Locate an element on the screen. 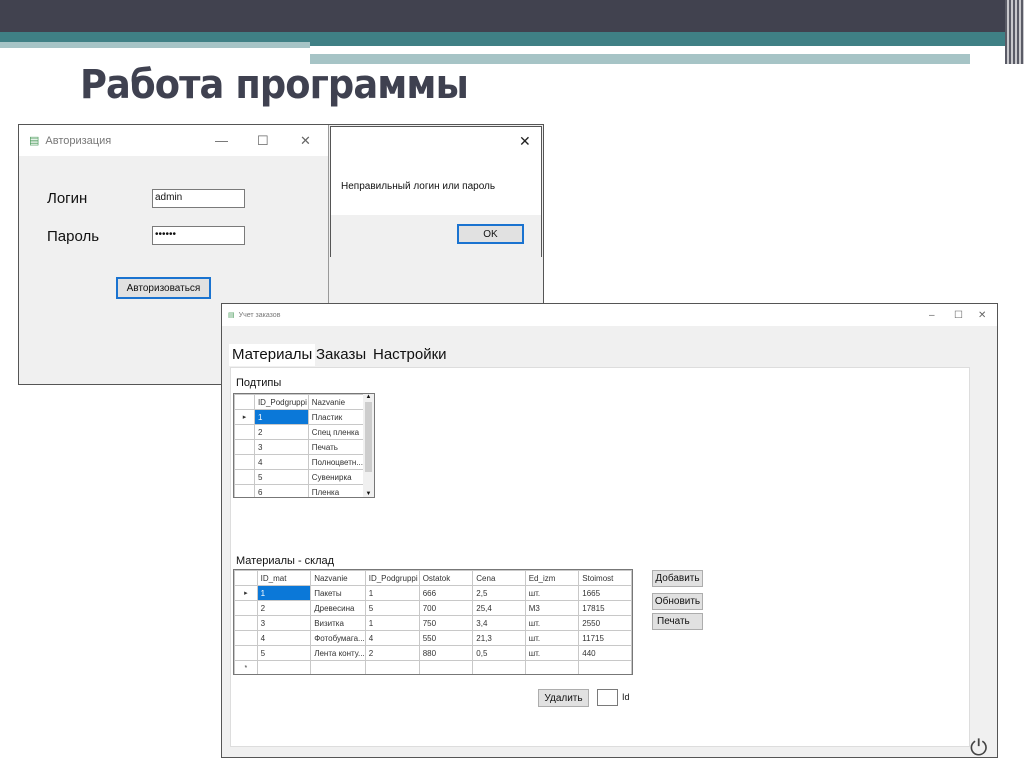 This screenshot has height=767, width=1024. minimize-icon: — is located at coordinates (221, 140).